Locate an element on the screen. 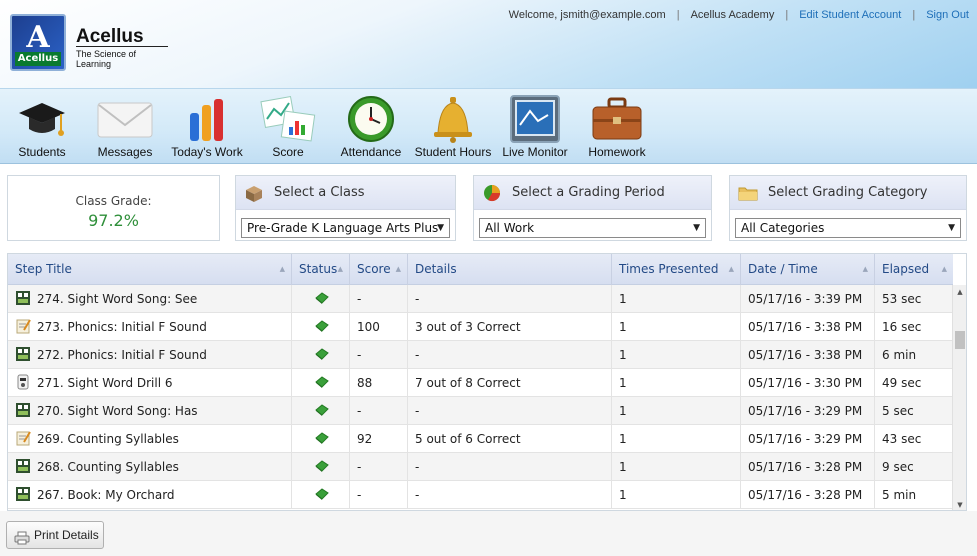 The height and width of the screenshot is (556, 977). toolbar-live-monitor: Live Monitor is located at coordinates (535, 127).